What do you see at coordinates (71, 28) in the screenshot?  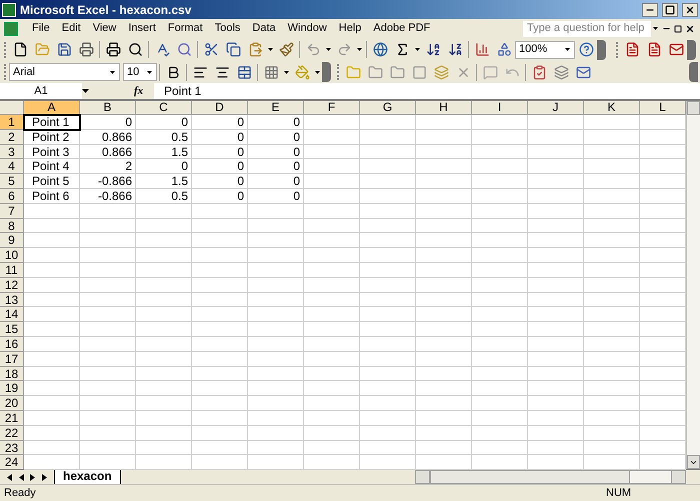 I see `menu-item: Edit` at bounding box center [71, 28].